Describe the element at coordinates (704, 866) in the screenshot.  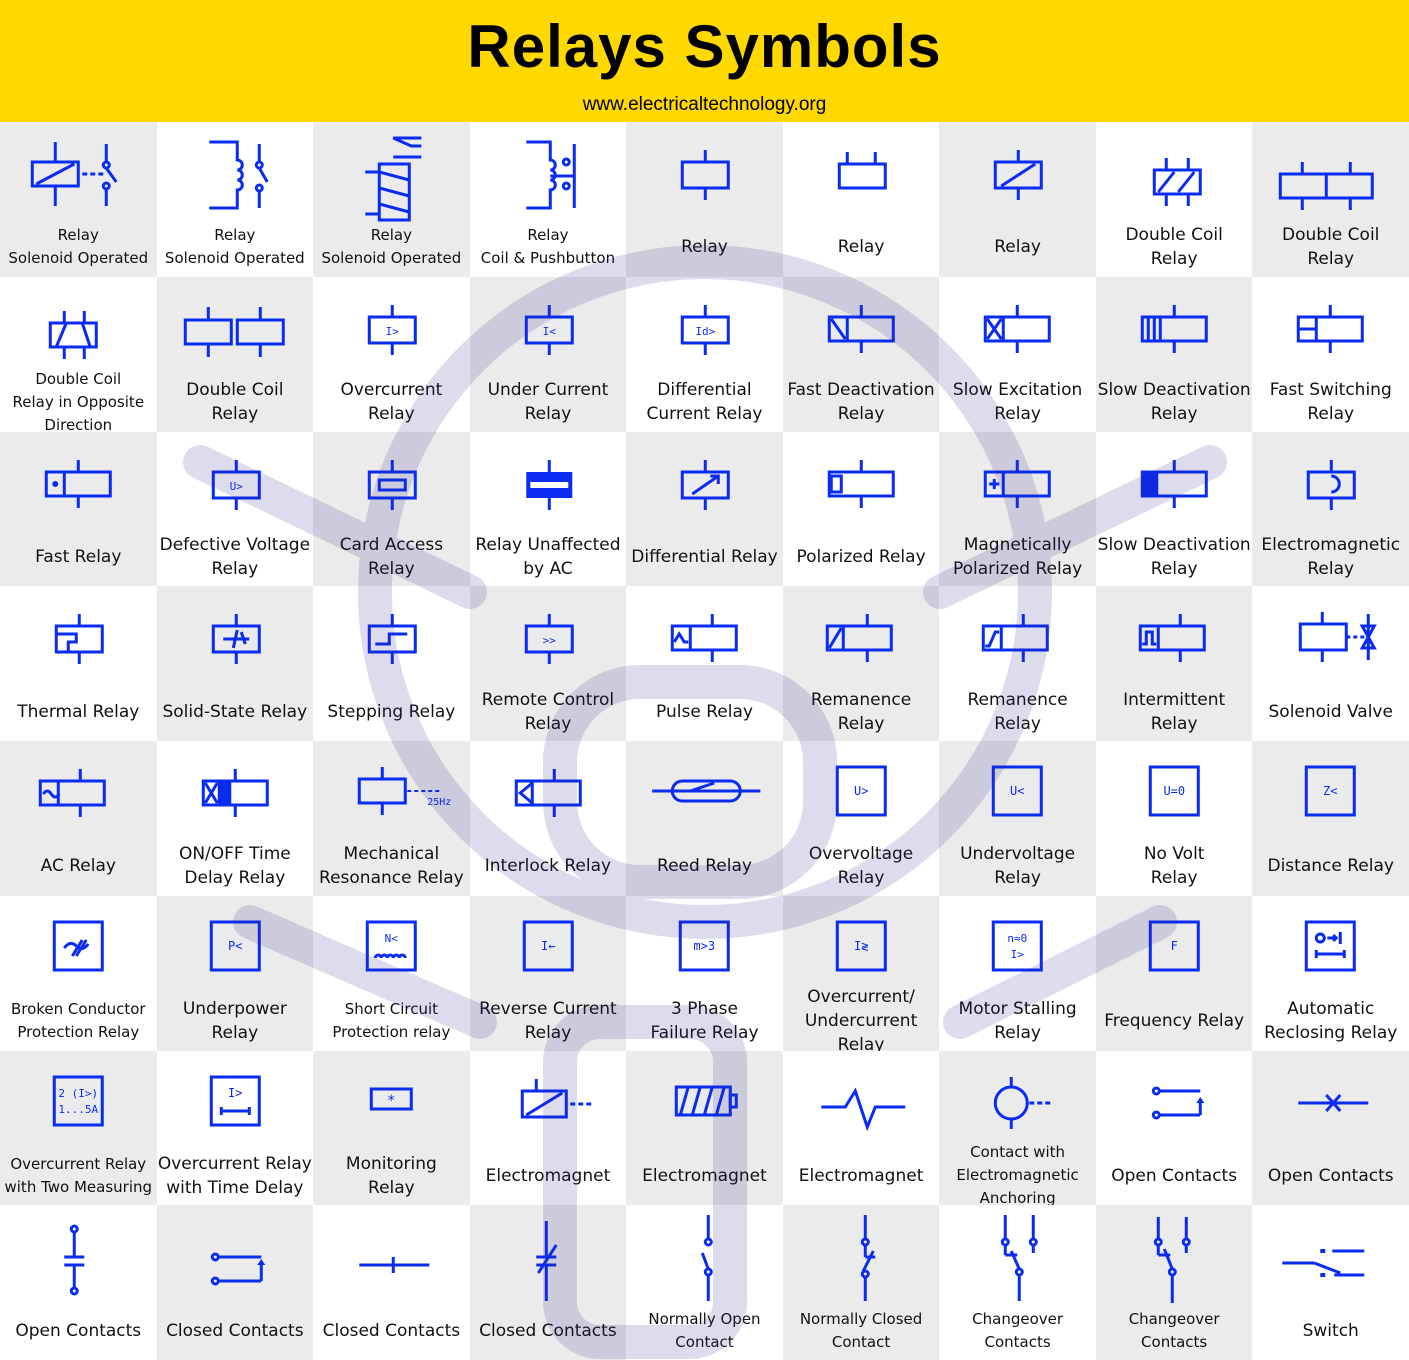
I see `symbol-label: Reed Relay` at that location.